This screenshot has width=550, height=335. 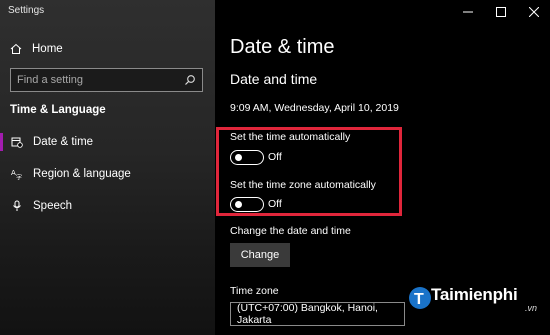 What do you see at coordinates (26, 10) in the screenshot?
I see `app-title: Settings` at bounding box center [26, 10].